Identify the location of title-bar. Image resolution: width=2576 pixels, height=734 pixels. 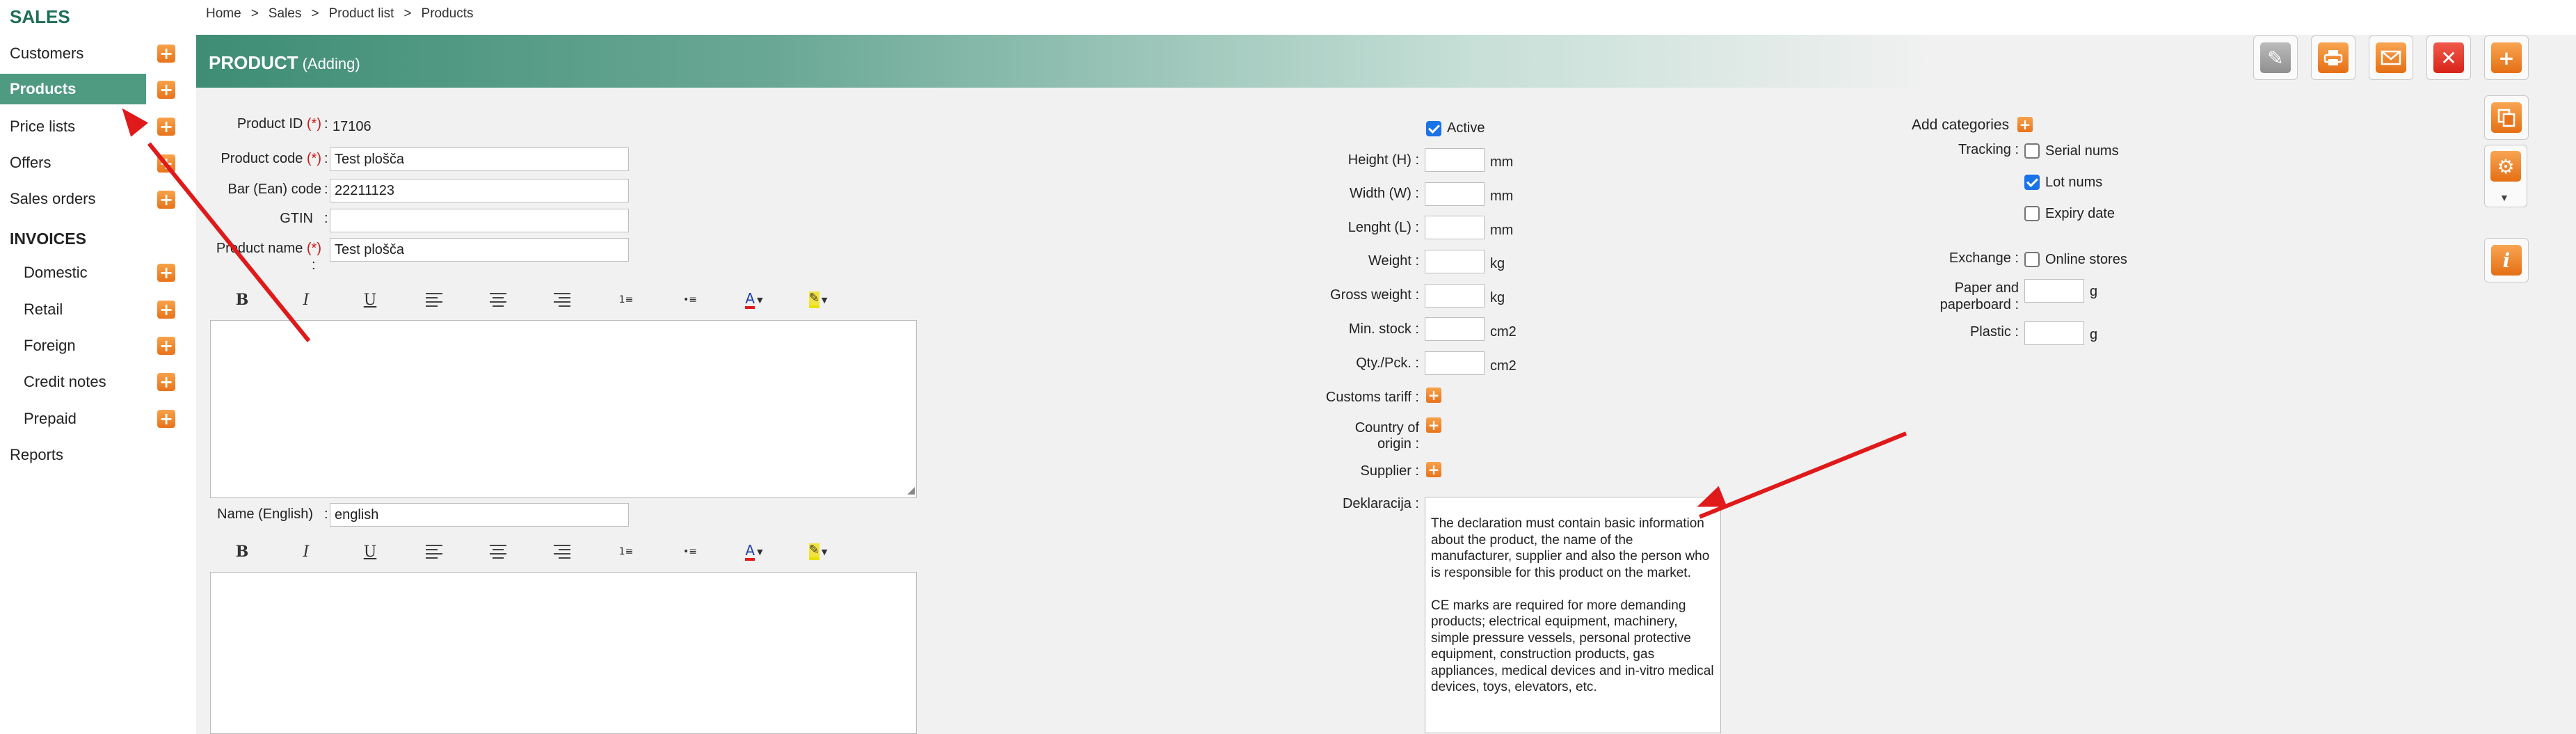
(1354, 62).